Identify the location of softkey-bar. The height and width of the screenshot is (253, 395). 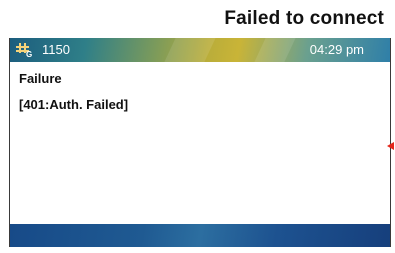
(200, 235).